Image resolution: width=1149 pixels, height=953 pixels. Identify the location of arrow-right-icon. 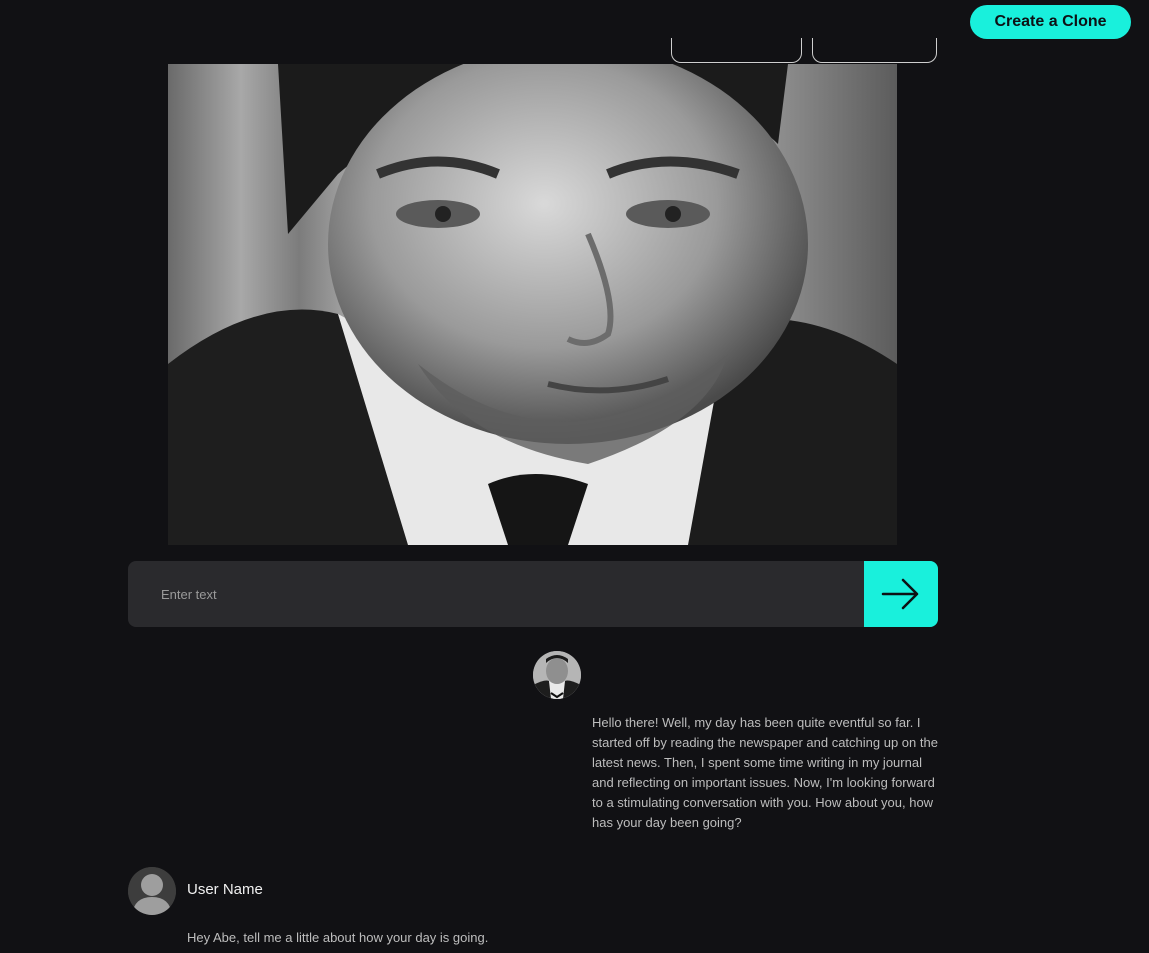
(900, 594).